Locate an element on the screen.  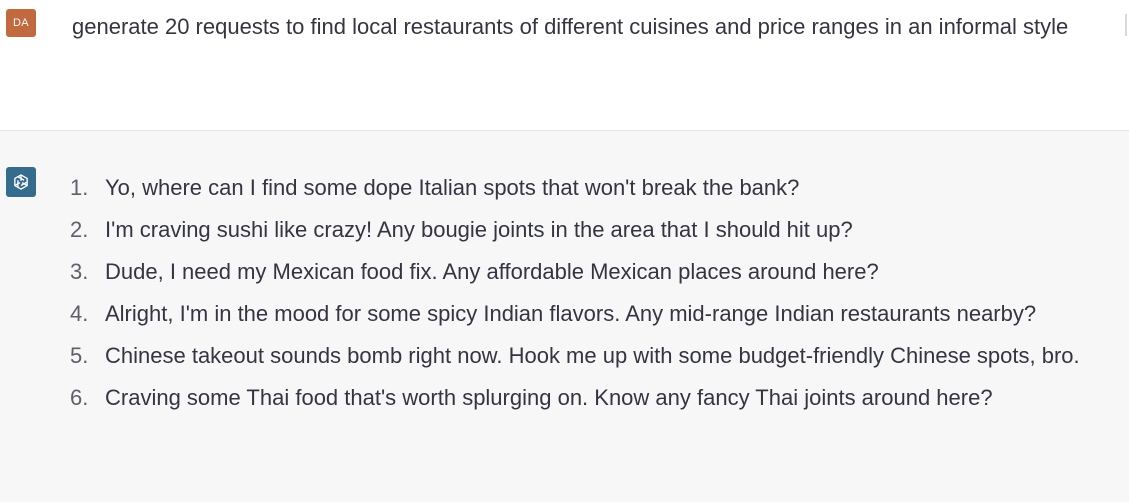
list-item-number: 3. is located at coordinates (79, 271).